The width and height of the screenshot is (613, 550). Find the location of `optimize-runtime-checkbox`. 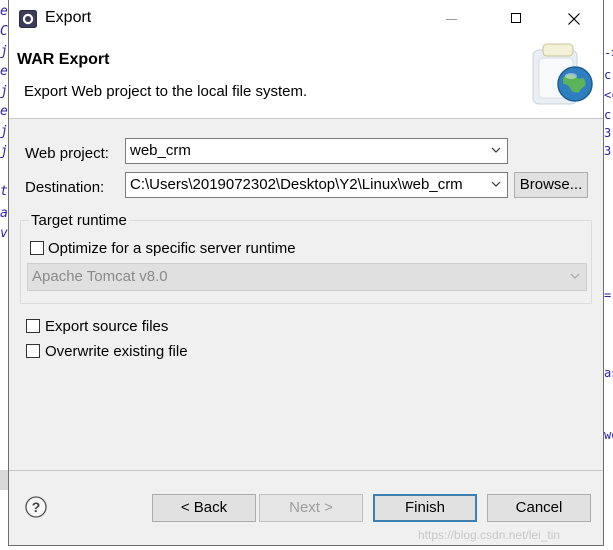

optimize-runtime-checkbox is located at coordinates (37, 248).